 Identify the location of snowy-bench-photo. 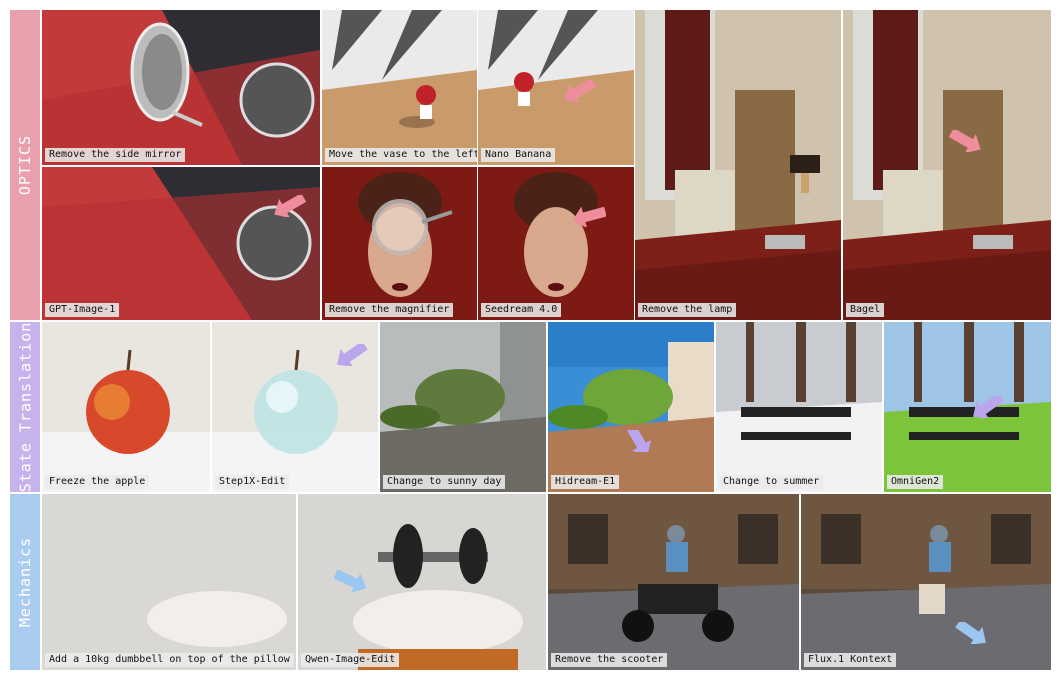
(799, 407).